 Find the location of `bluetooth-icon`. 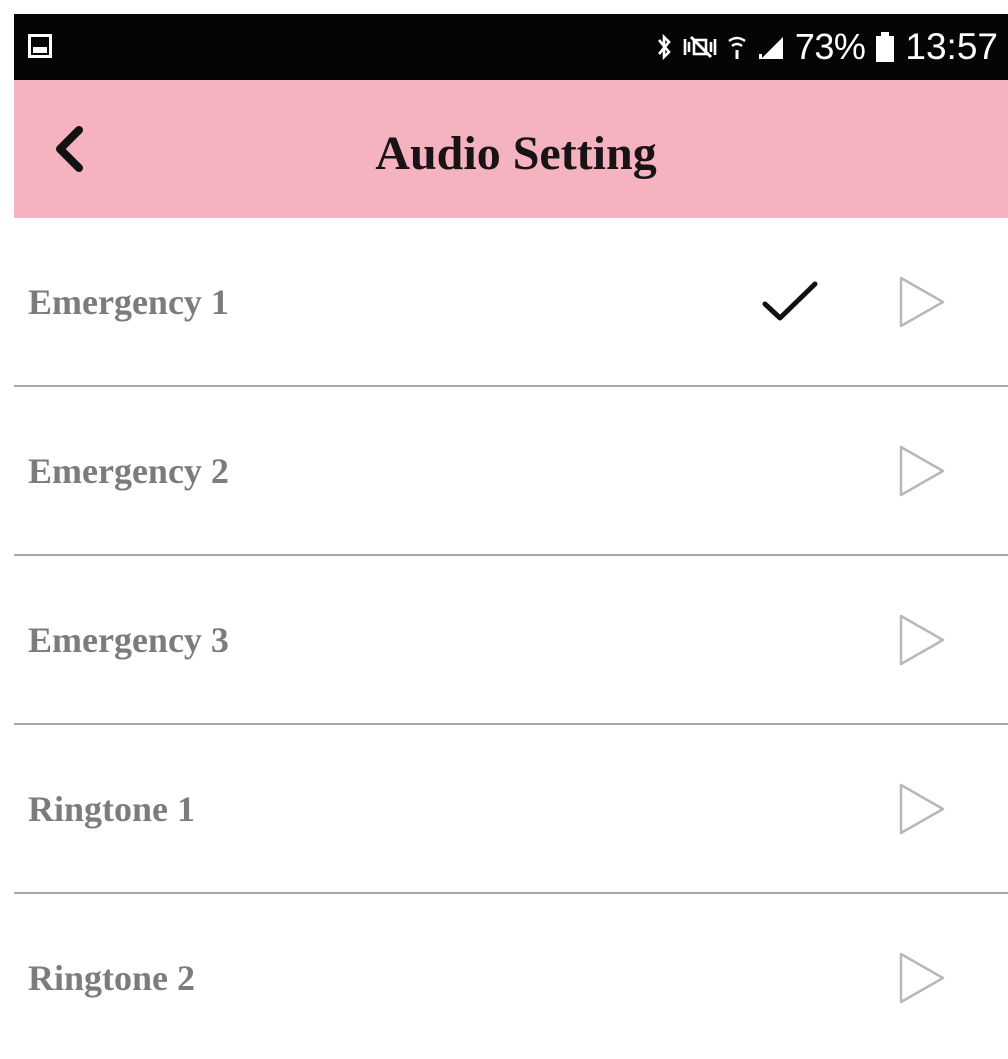

bluetooth-icon is located at coordinates (664, 47).